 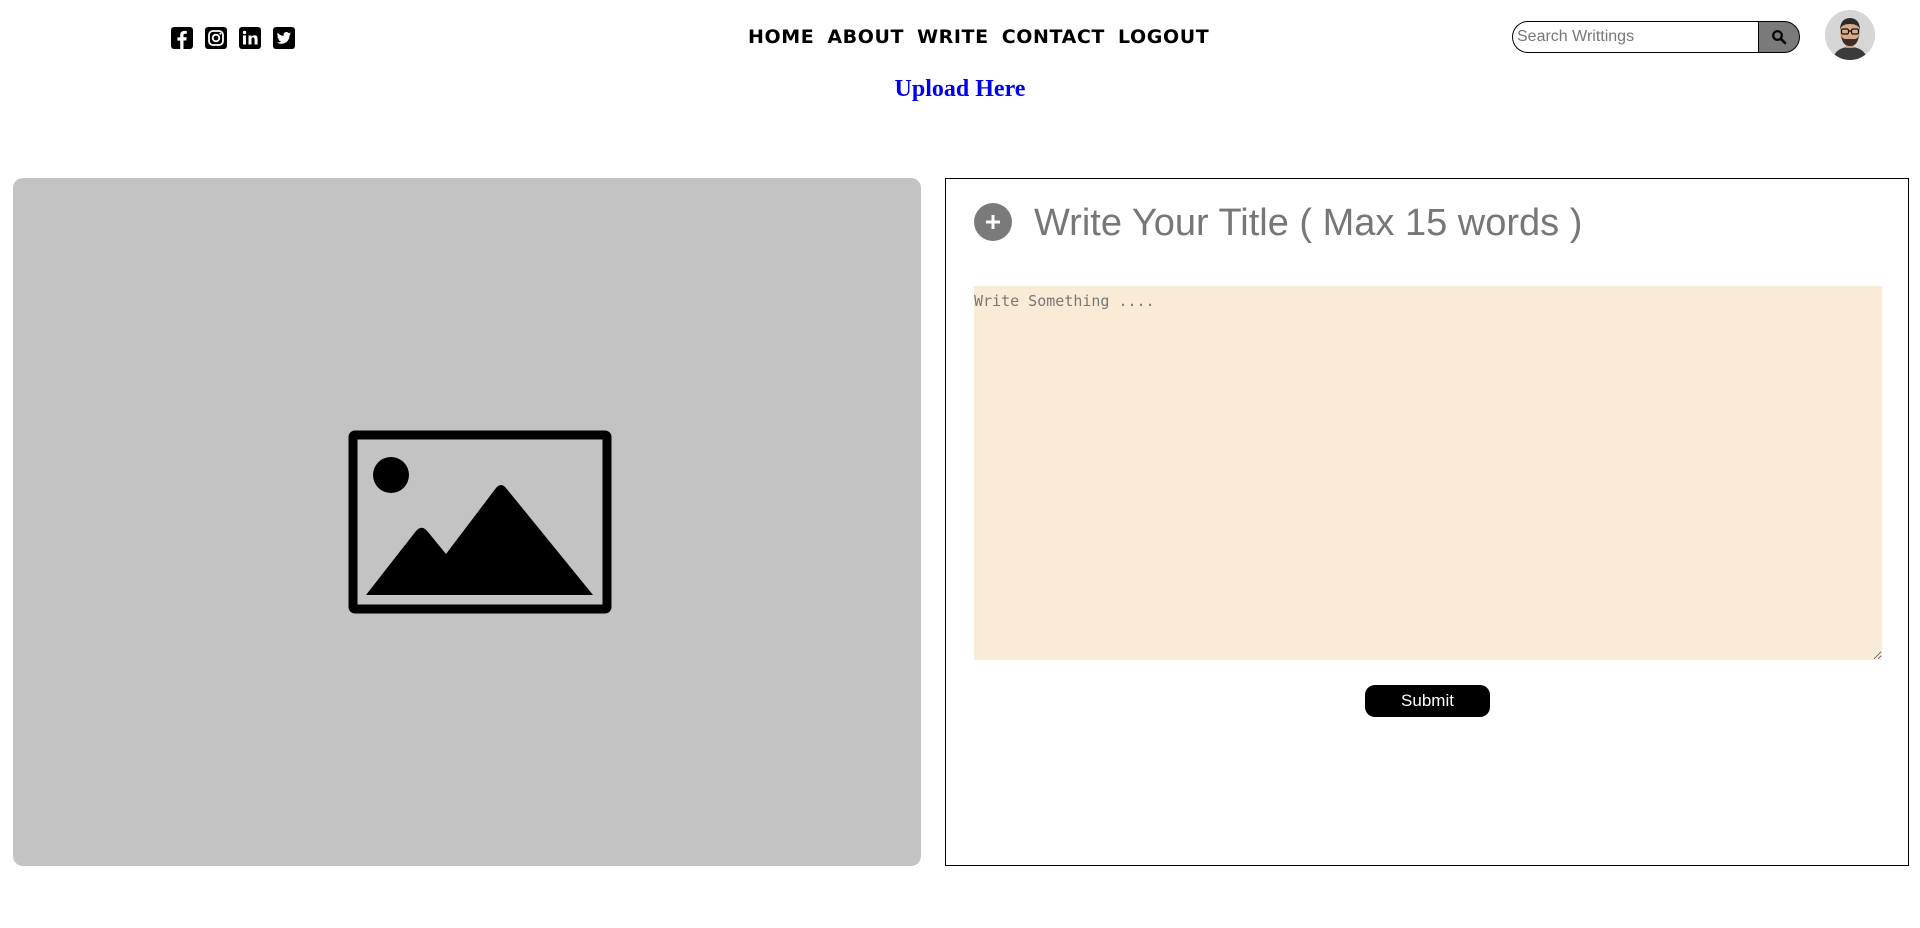 I want to click on search-input, so click(x=1635, y=37).